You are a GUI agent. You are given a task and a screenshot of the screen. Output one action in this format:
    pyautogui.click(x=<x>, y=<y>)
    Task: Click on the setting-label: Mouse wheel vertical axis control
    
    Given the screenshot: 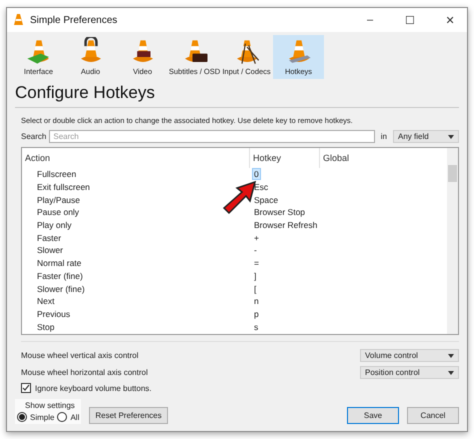 What is the action you would take?
    pyautogui.click(x=79, y=355)
    